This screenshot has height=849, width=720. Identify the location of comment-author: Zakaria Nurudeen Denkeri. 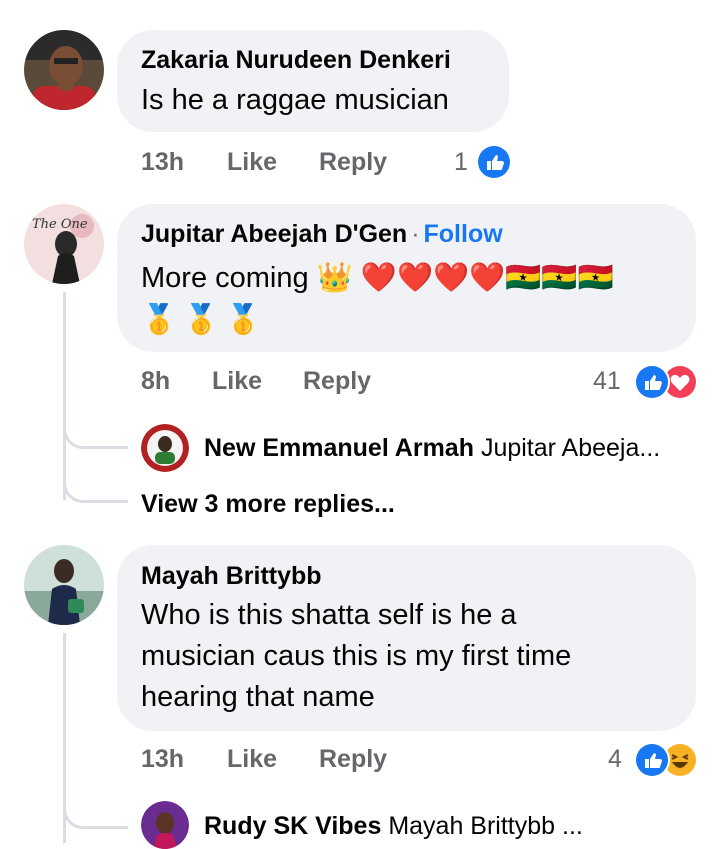
(296, 60).